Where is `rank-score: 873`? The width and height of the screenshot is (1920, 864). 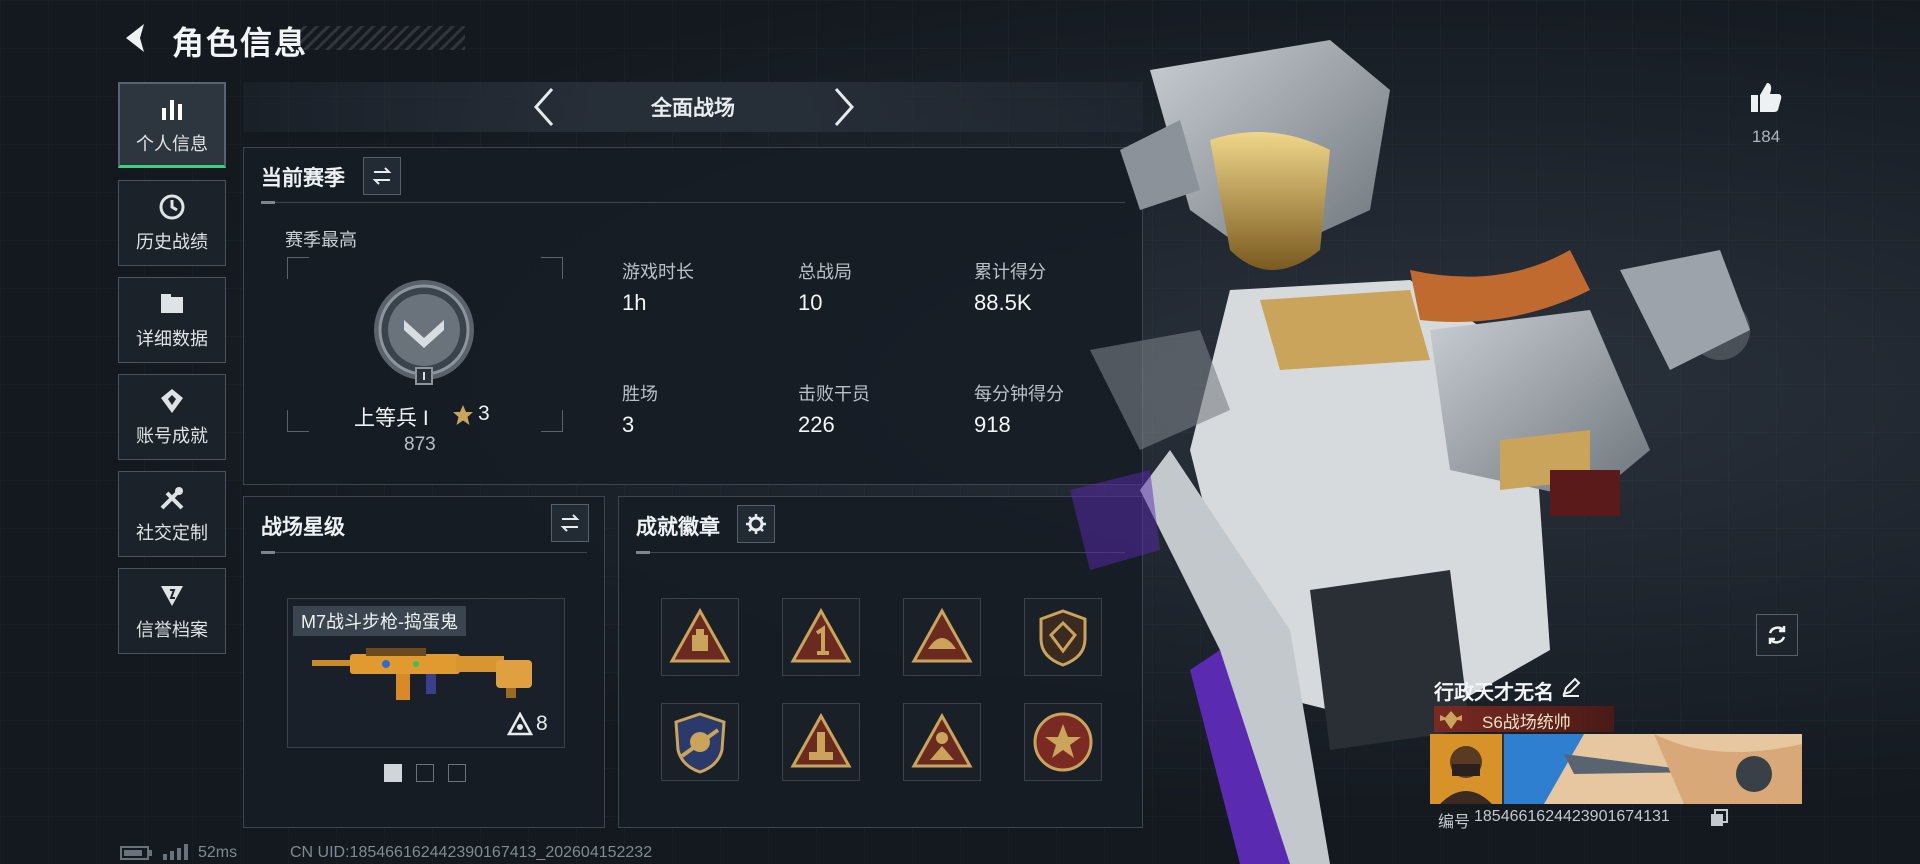
rank-score: 873 is located at coordinates (420, 444).